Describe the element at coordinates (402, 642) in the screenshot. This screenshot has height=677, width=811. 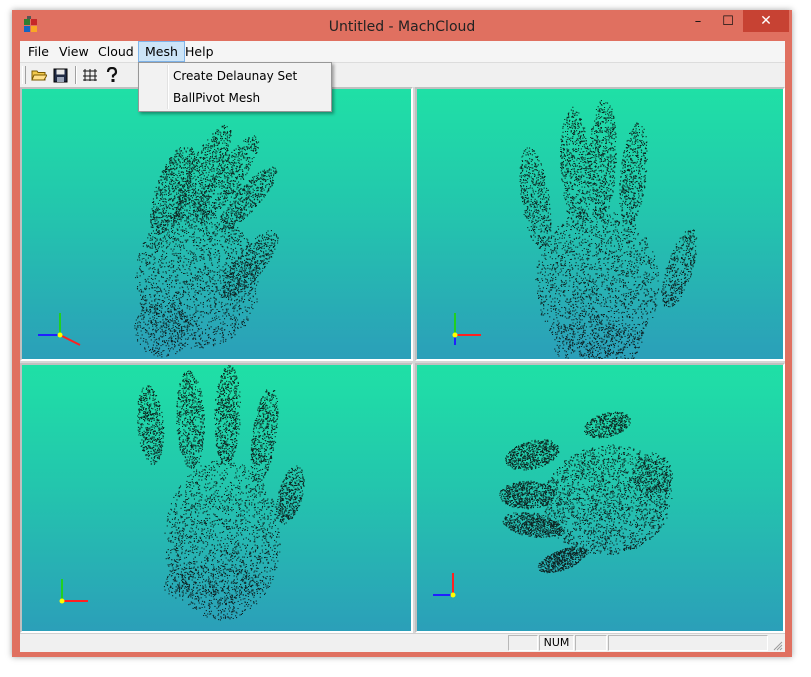
I see `status-bar: NUM` at that location.